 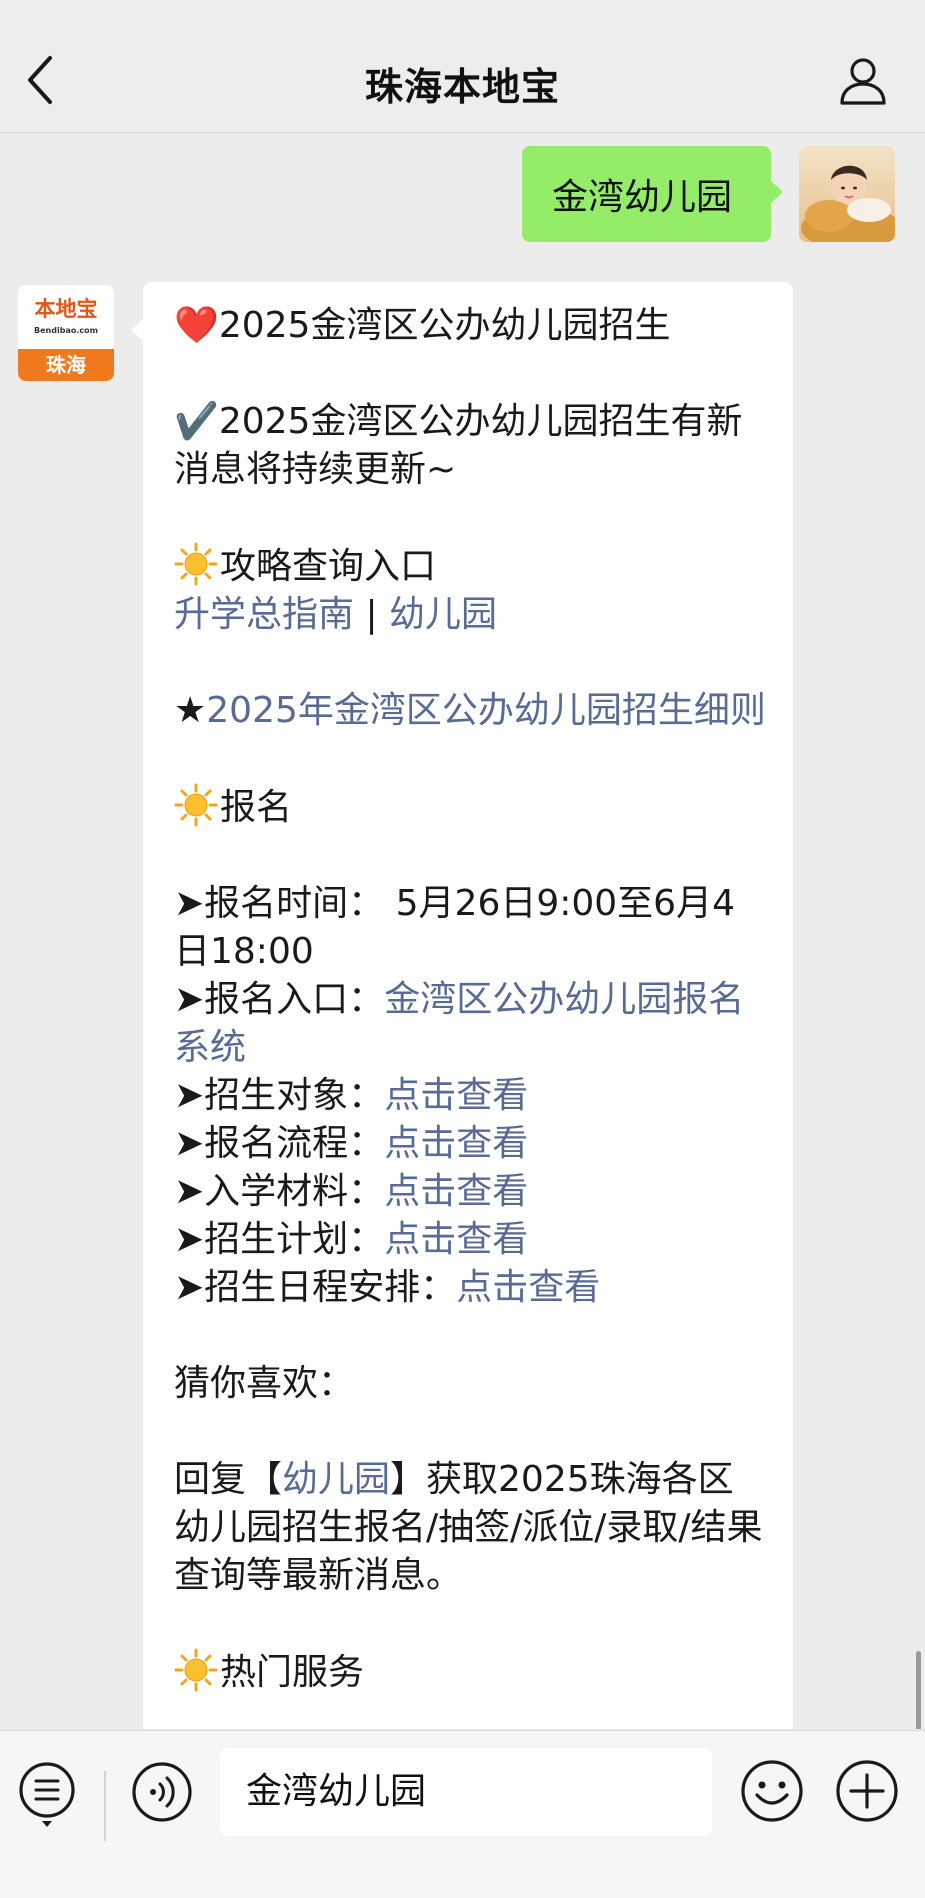 I want to click on message-line: 升学总指南 | 幼儿园, so click(x=470, y=615).